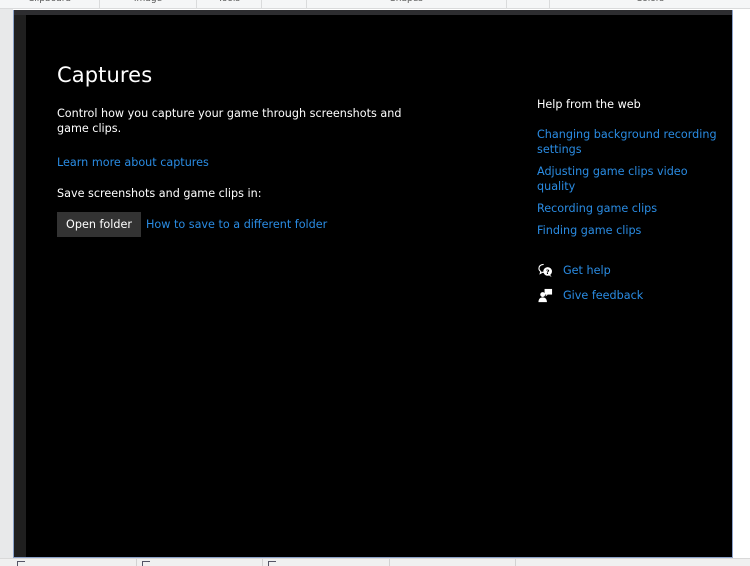 Image resolution: width=750 pixels, height=566 pixels. Describe the element at coordinates (587, 270) in the screenshot. I see `get-help-link: Get help` at that location.